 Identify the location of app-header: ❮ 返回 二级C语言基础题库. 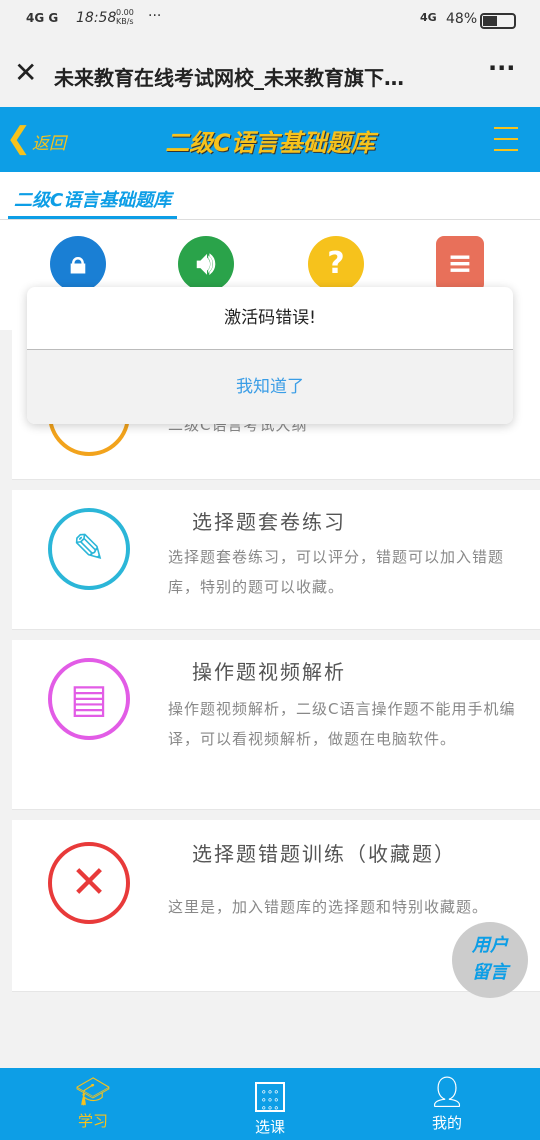
(270, 139).